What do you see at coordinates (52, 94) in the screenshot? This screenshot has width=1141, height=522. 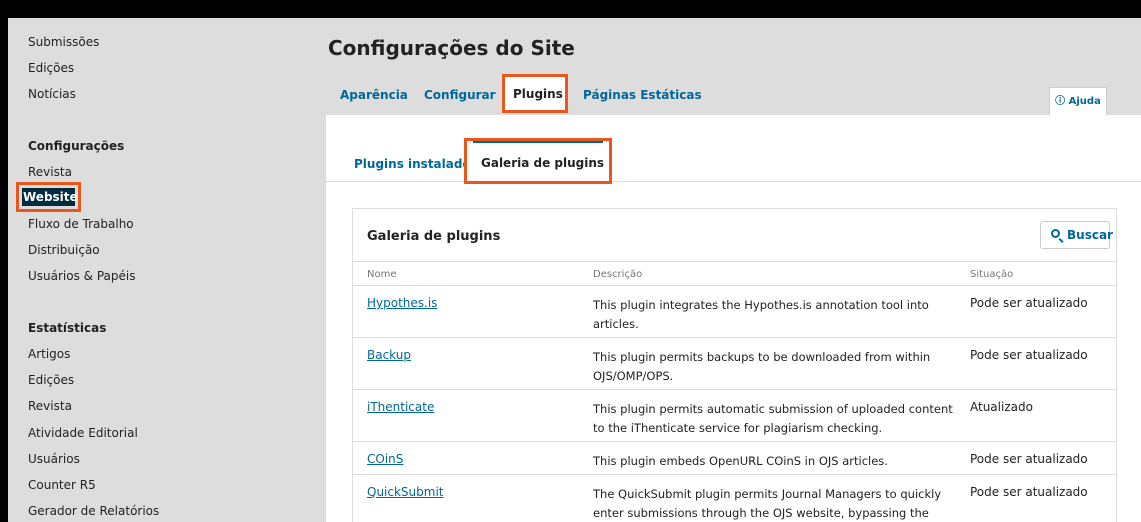 I see `sidebar-item-noticias: Notícias` at bounding box center [52, 94].